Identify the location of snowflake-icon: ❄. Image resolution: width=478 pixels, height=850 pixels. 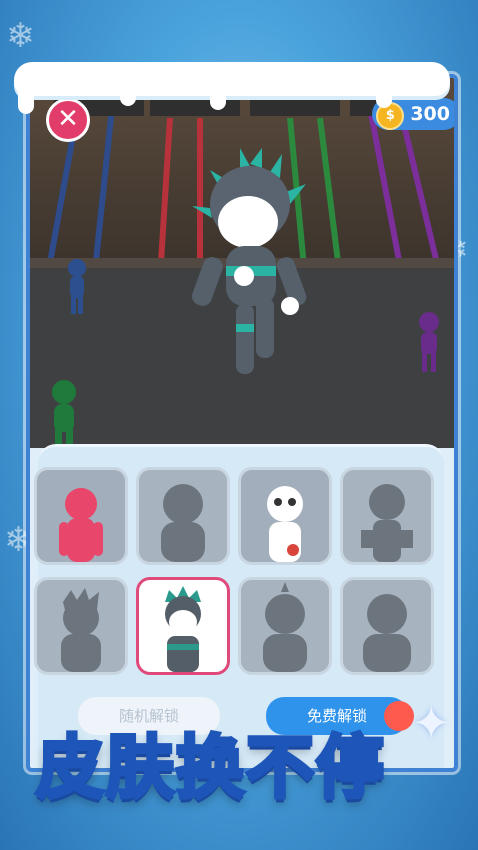
(20, 36).